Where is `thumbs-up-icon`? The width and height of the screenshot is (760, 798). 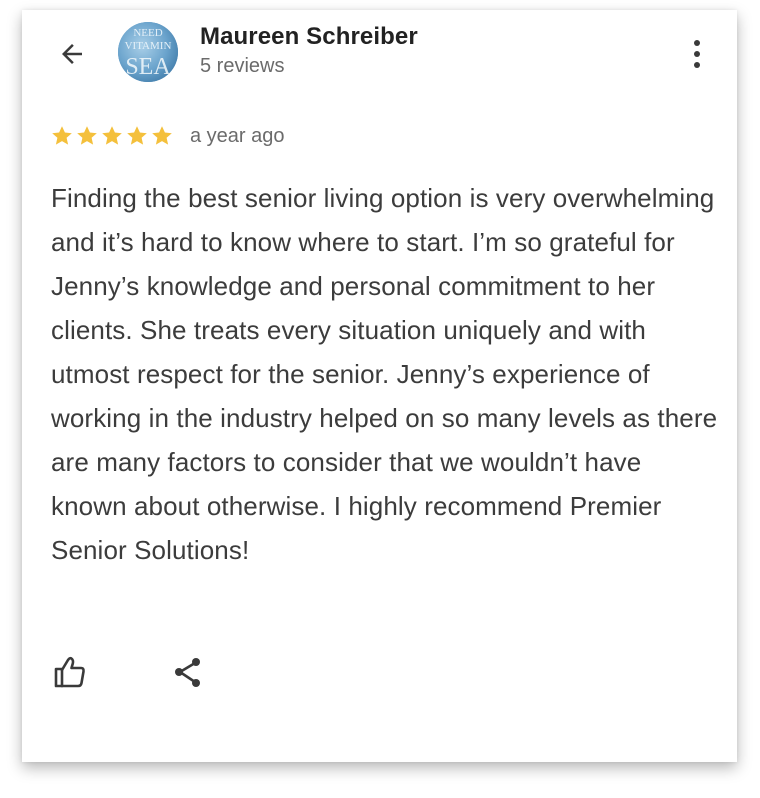 thumbs-up-icon is located at coordinates (69, 672).